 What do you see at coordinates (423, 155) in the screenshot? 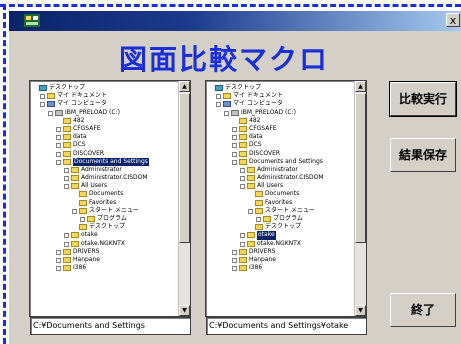
I see `save-results-button: 結果保存` at bounding box center [423, 155].